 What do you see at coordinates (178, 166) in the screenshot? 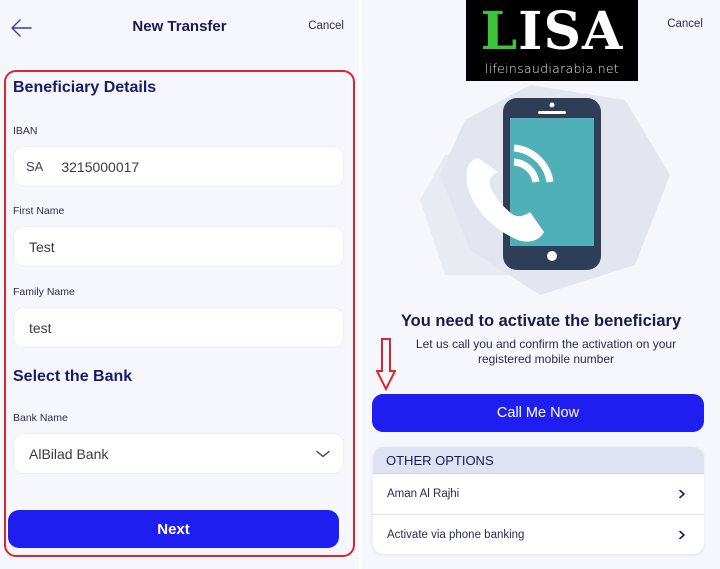
I see `iban-input: SA 3215000017` at bounding box center [178, 166].